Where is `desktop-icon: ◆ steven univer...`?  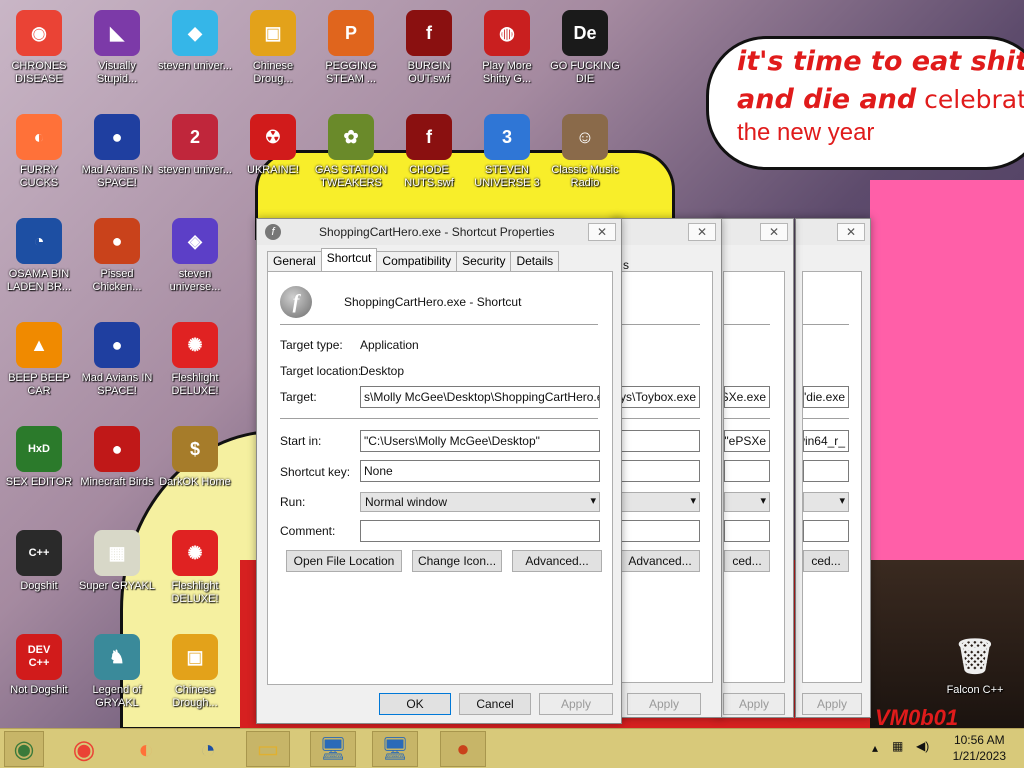 desktop-icon: ◆ steven univer... is located at coordinates (195, 41).